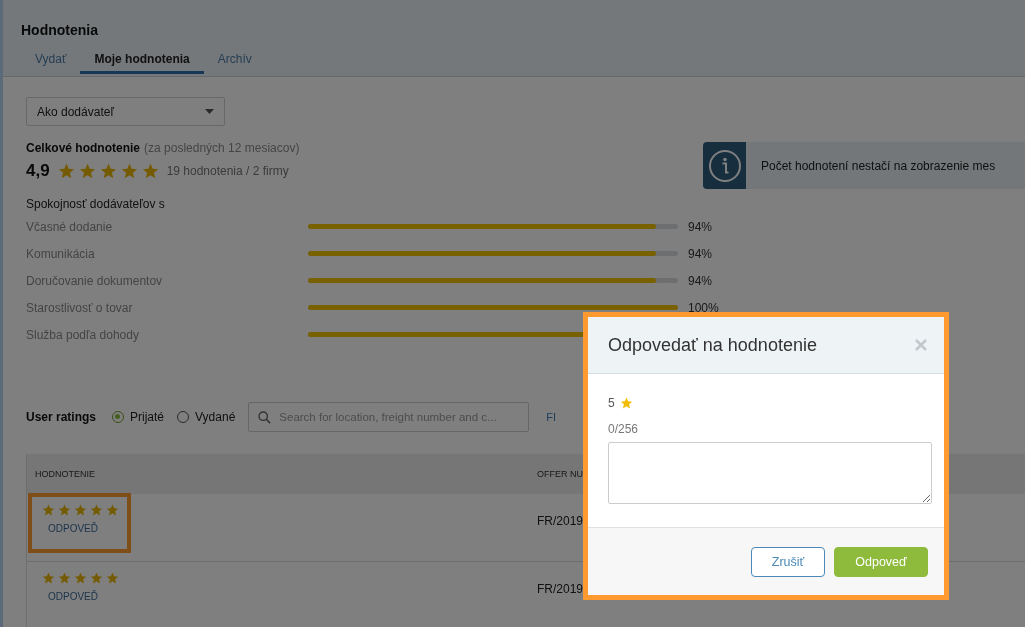  What do you see at coordinates (125, 111) in the screenshot?
I see `role-dropdown: Ako dodávateľ` at bounding box center [125, 111].